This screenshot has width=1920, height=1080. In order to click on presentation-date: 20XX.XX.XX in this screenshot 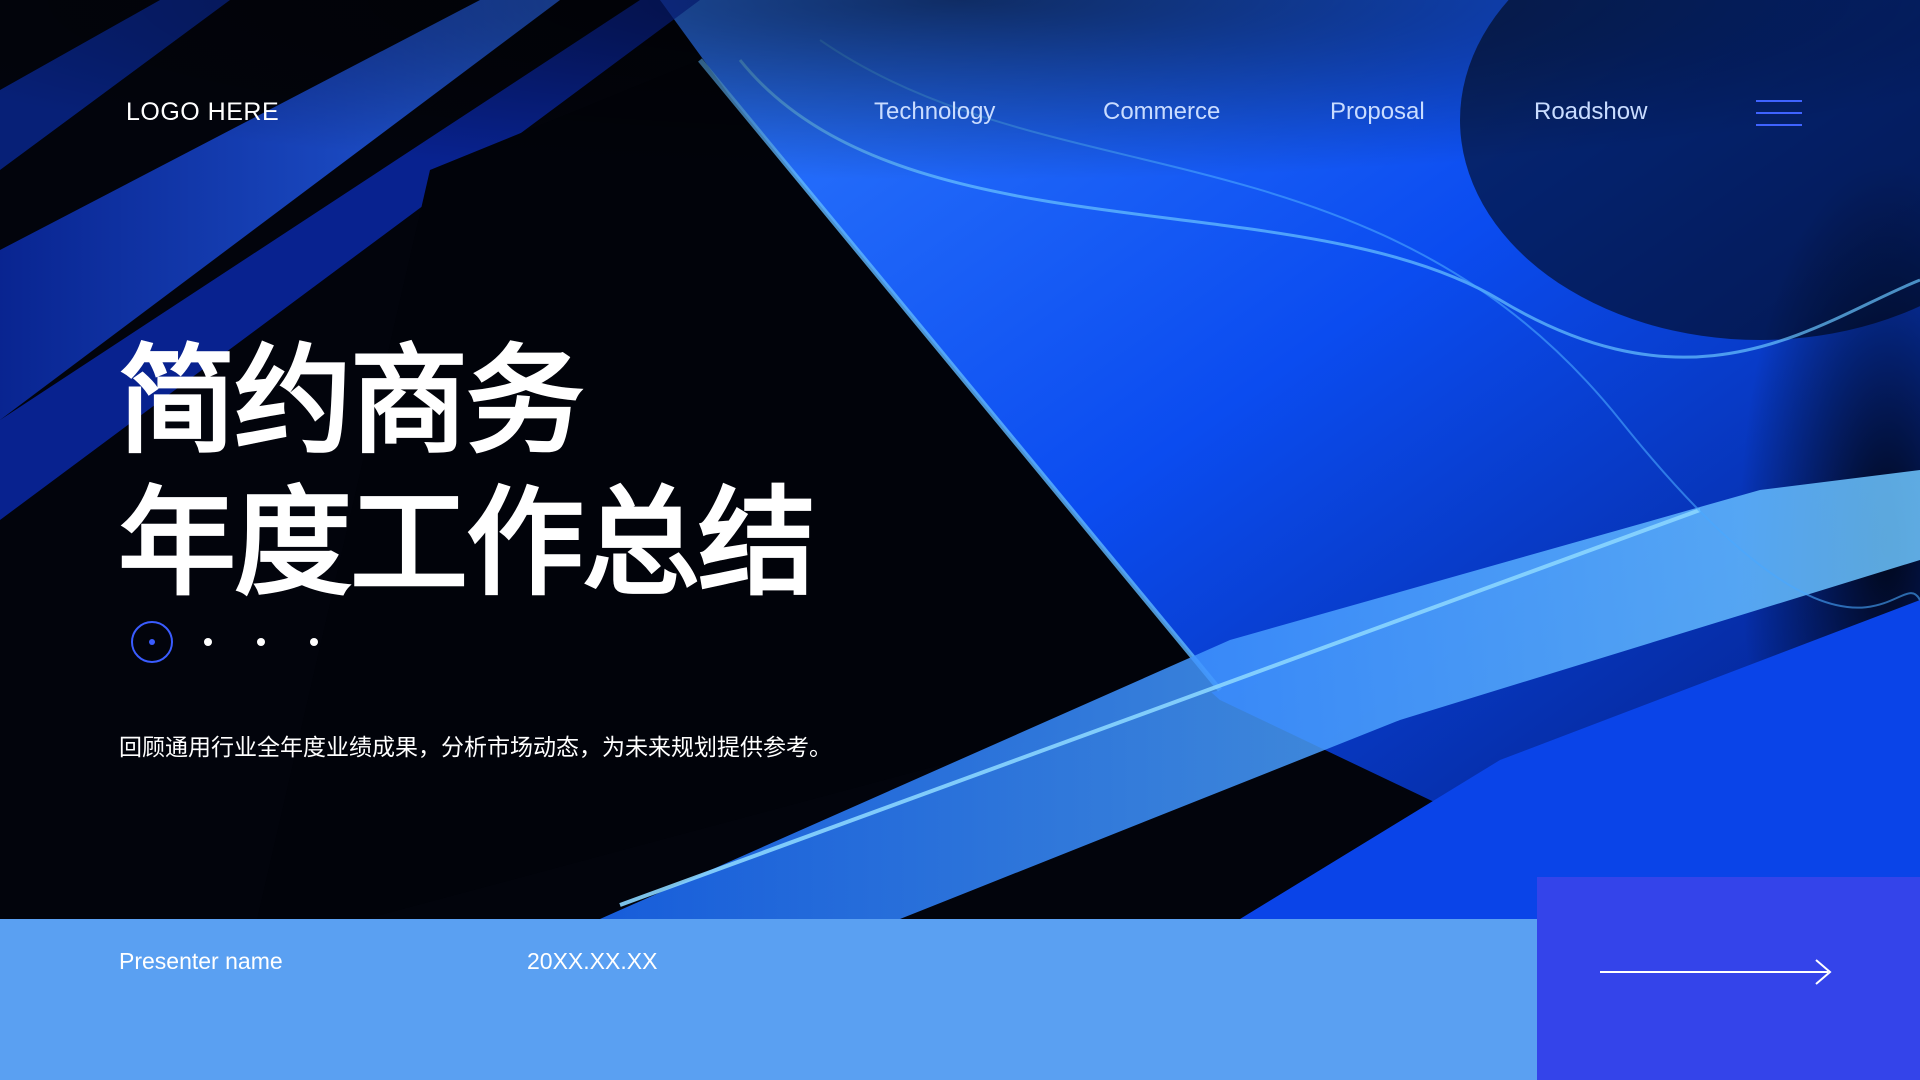, I will do `click(592, 961)`.